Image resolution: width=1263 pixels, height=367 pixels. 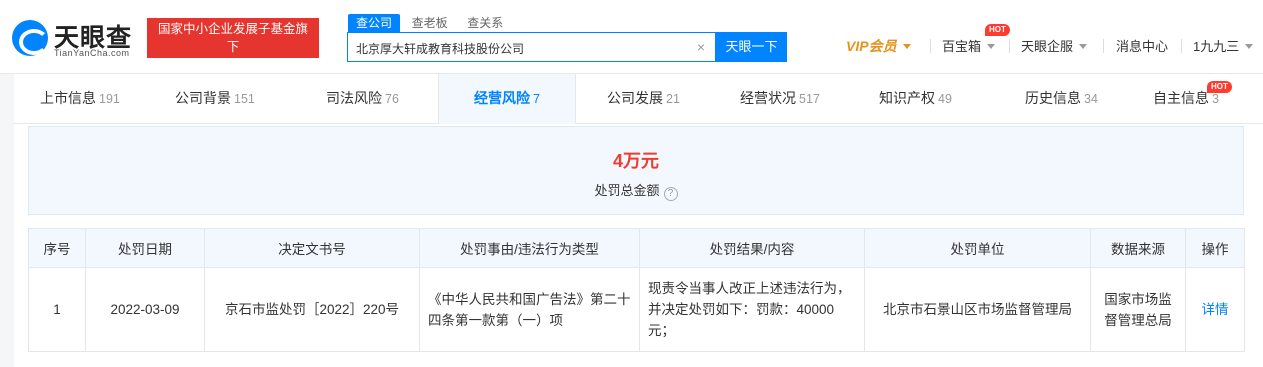 What do you see at coordinates (68, 98) in the screenshot?
I see `tab-label: 上市信息` at bounding box center [68, 98].